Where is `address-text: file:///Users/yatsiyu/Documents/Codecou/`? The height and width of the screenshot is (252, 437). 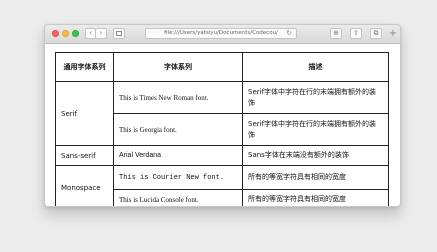 address-text: file:///Users/yatsiyu/Documents/Codecou/ is located at coordinates (221, 33).